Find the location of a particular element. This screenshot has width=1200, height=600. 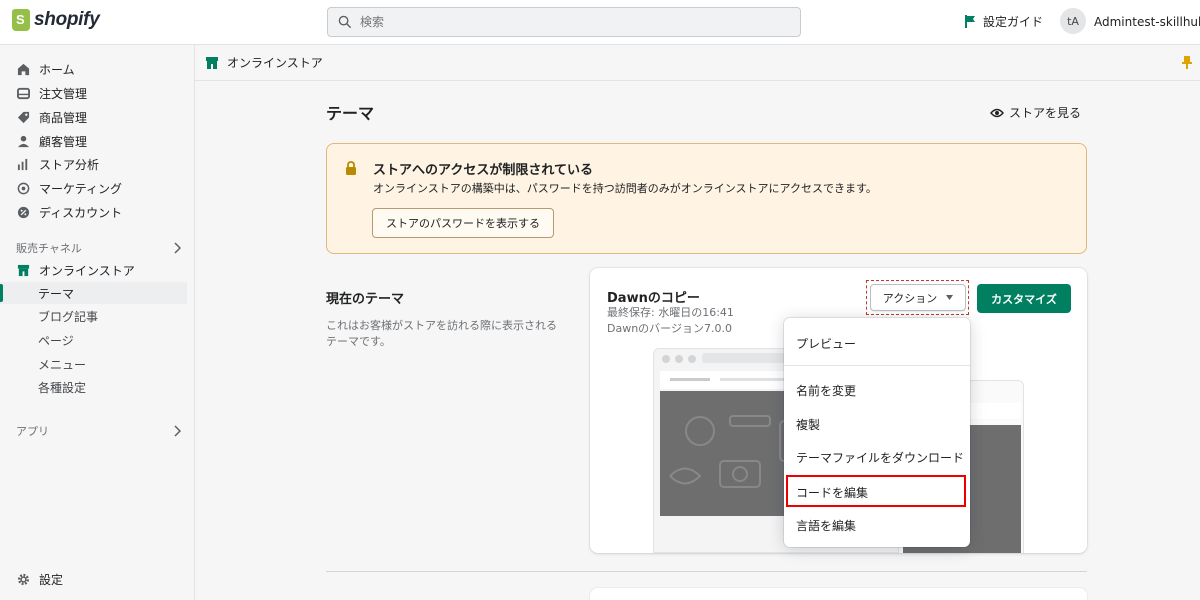

sidebar-item-label: マーケティング is located at coordinates (81, 188).